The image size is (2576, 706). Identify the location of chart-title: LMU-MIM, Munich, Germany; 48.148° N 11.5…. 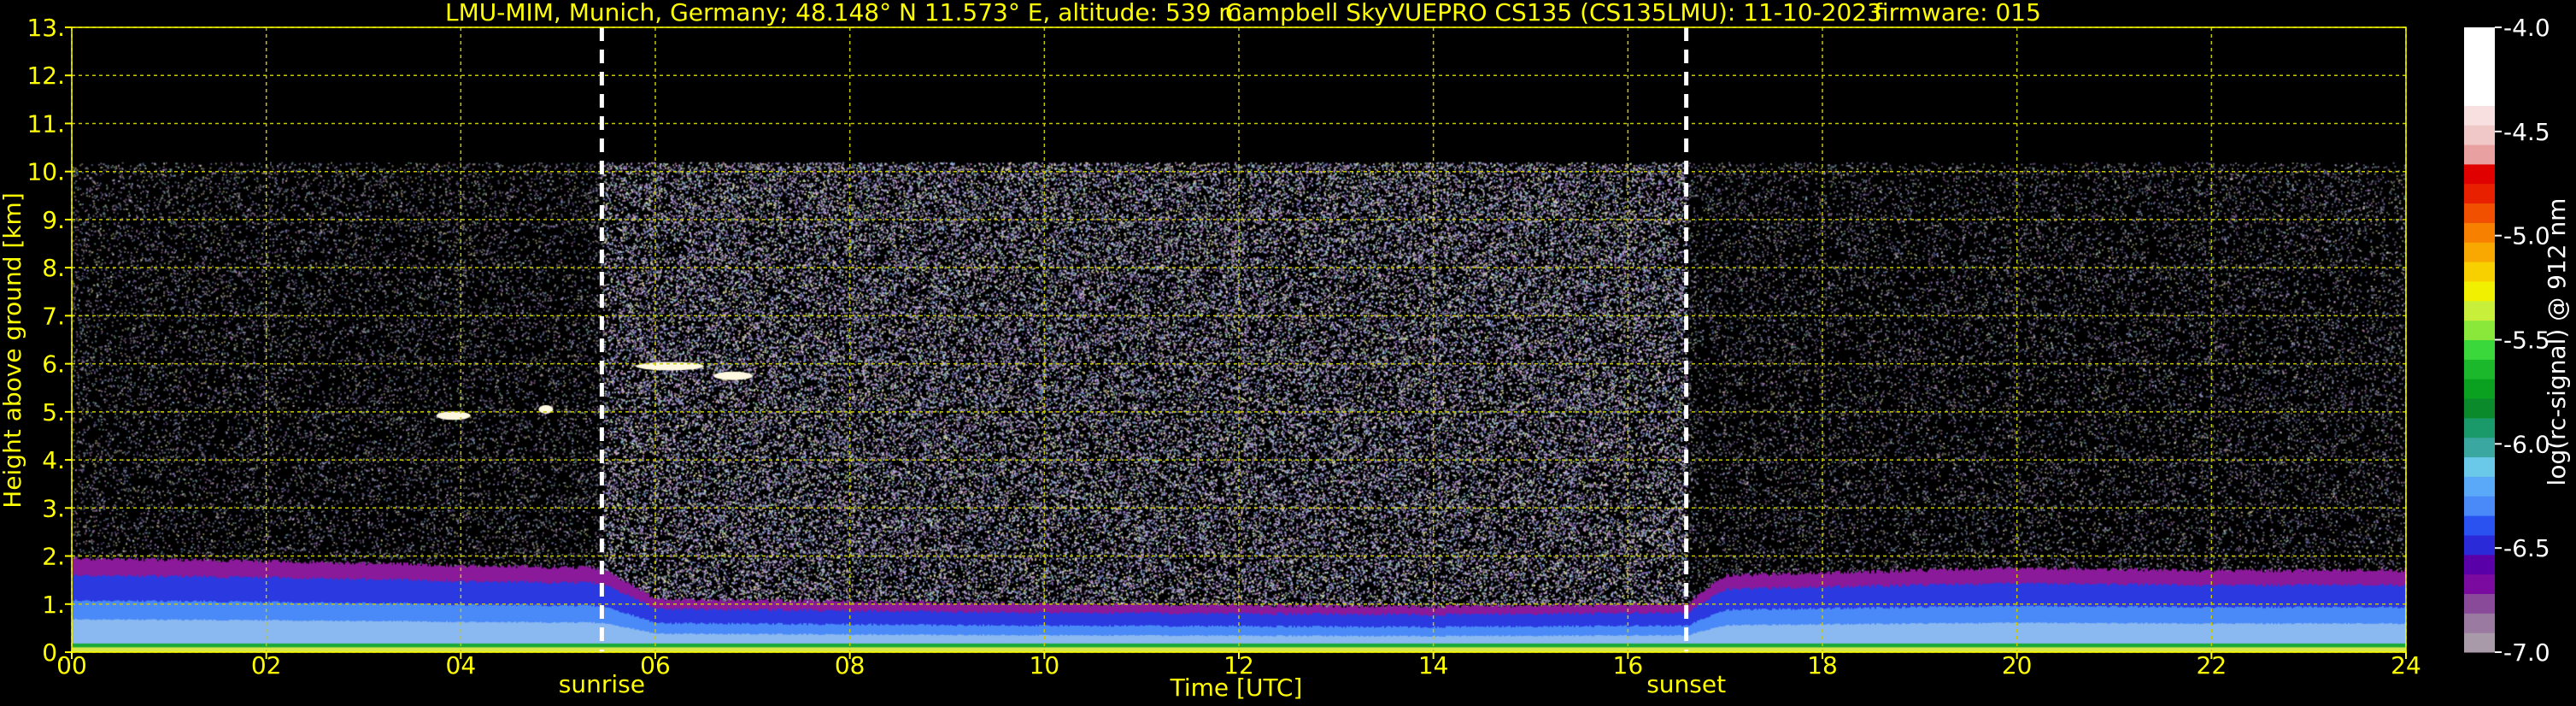
(1243, 13).